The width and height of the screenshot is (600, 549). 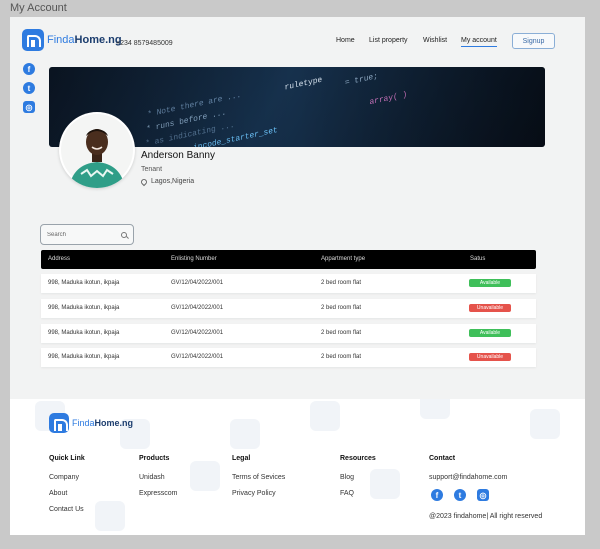 I want to click on profile-location: Lagos,Nigeria, so click(x=167, y=181).